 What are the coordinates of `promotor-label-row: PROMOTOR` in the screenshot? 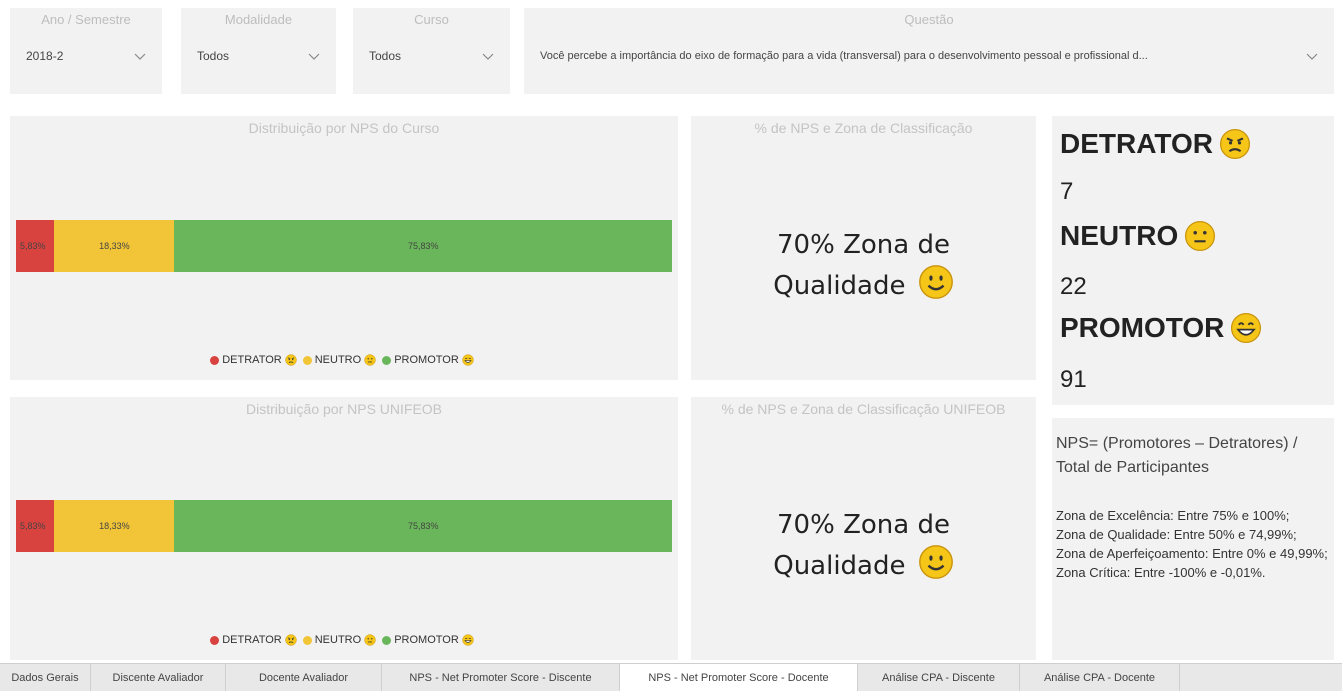 It's located at (1161, 328).